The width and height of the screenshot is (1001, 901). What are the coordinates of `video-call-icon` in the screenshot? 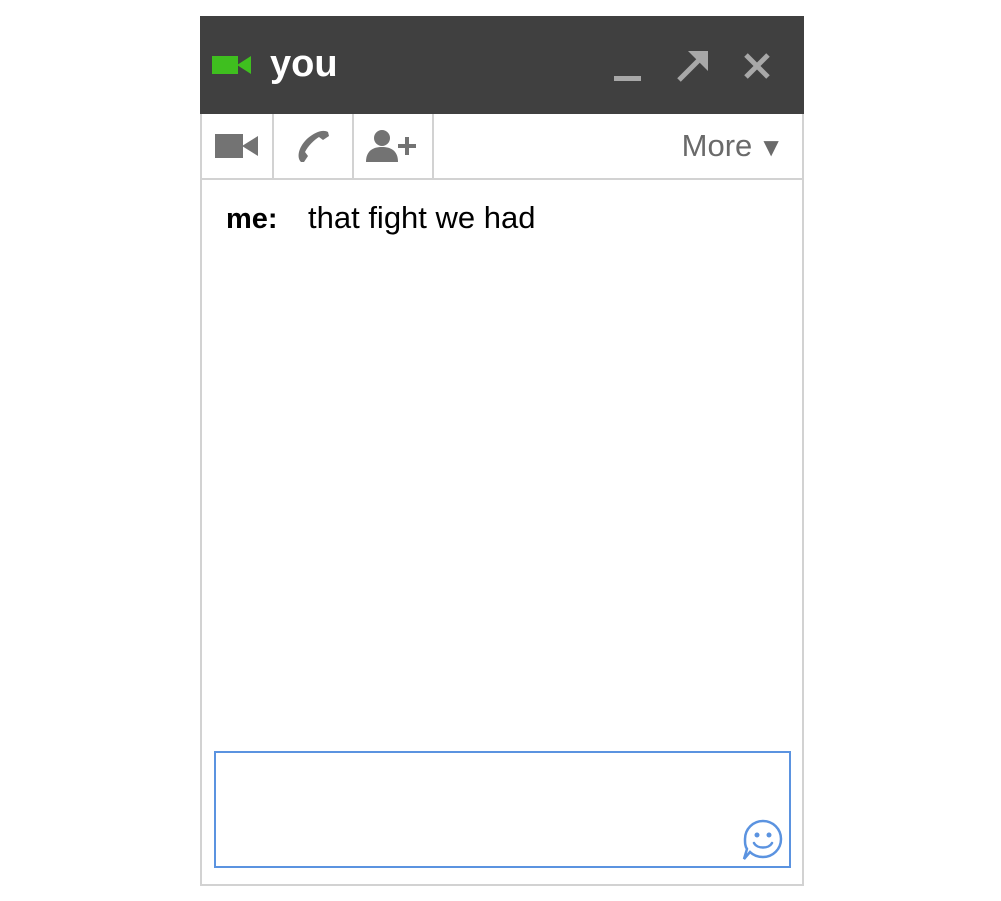 It's located at (236, 146).